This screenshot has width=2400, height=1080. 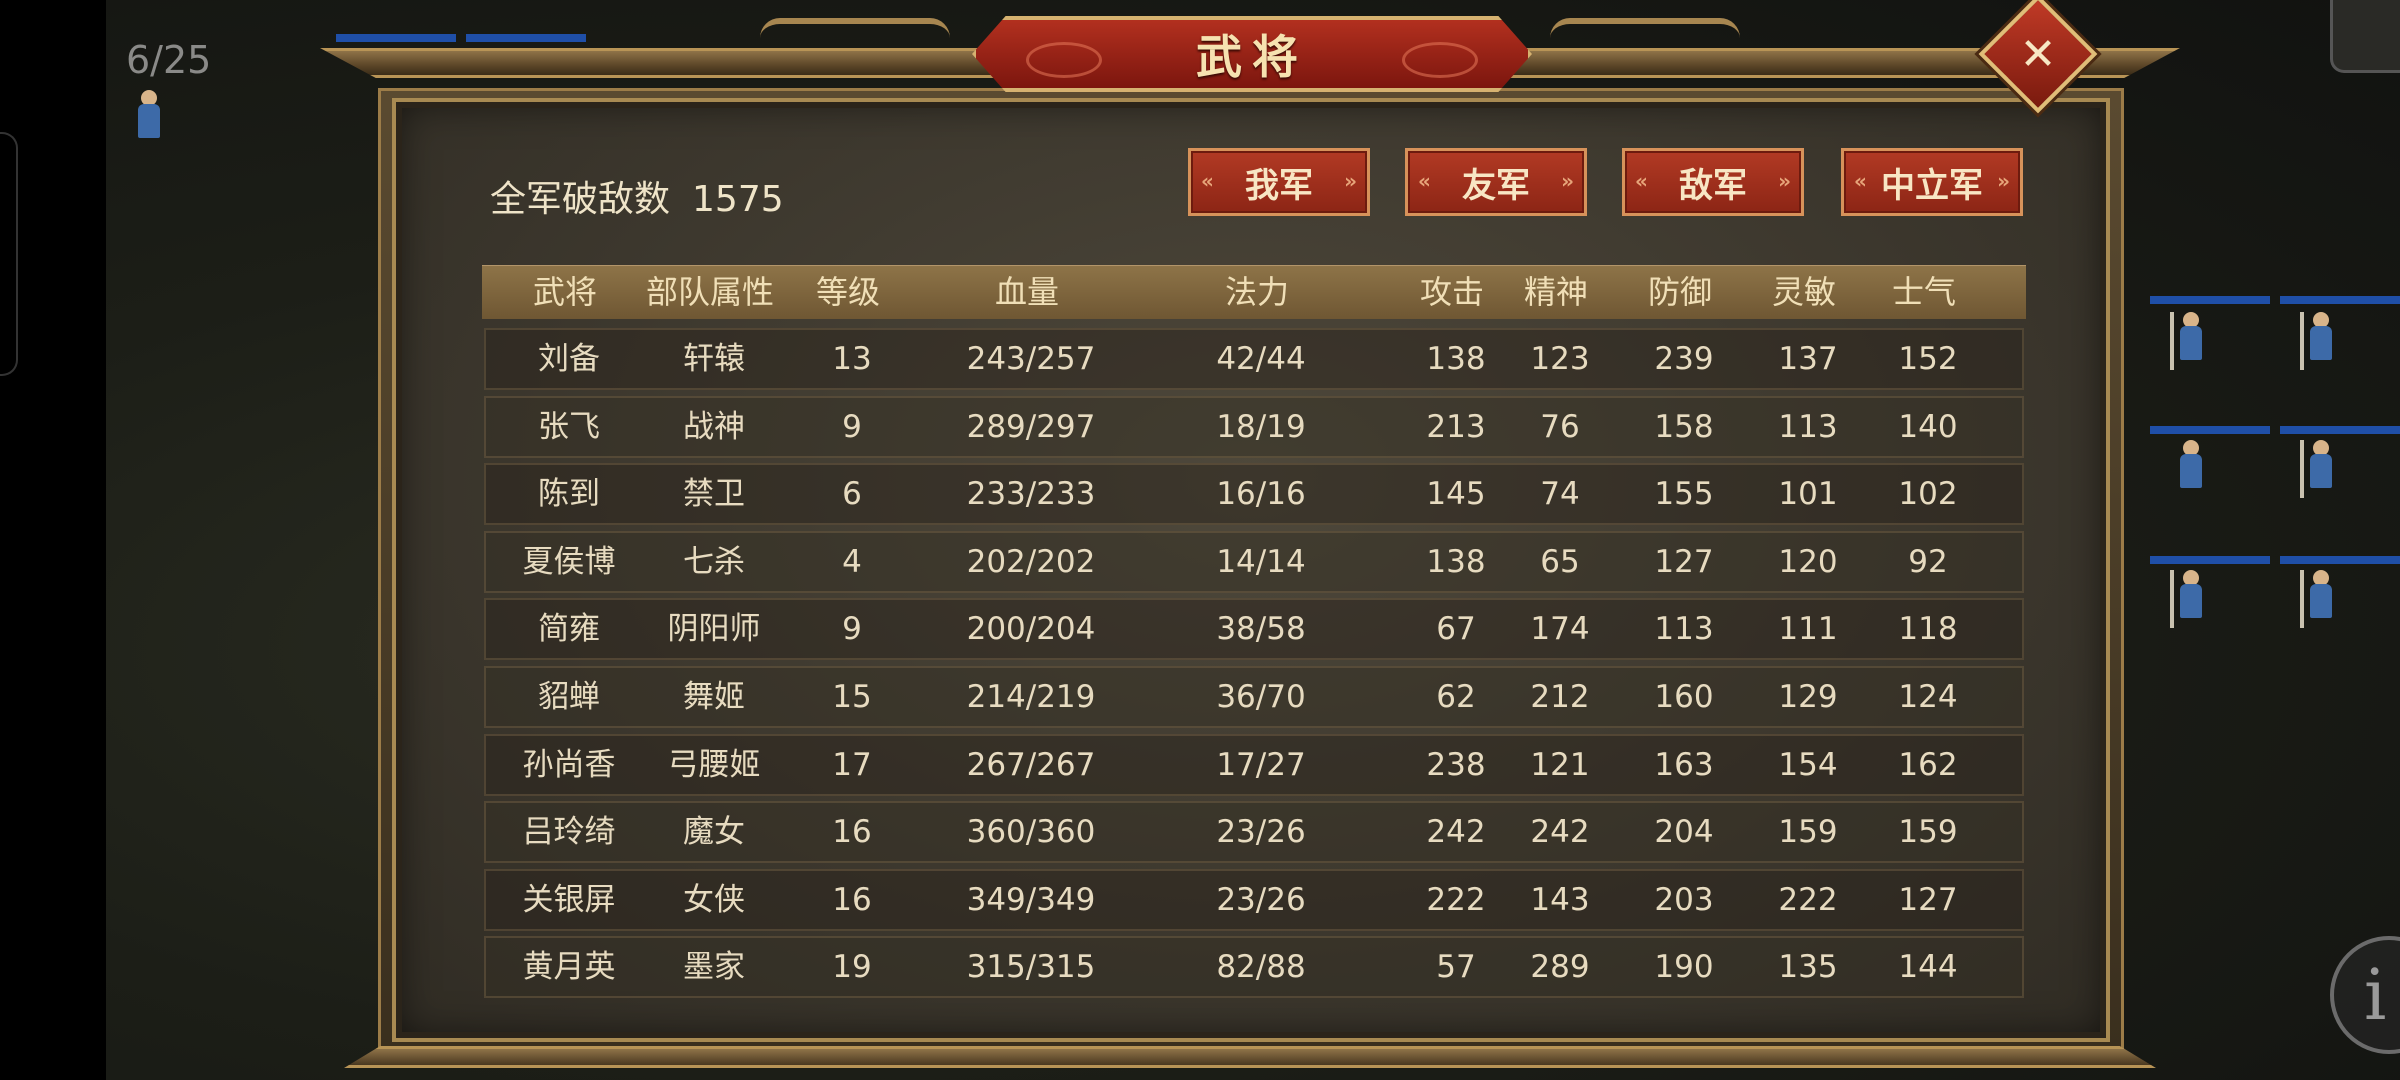 What do you see at coordinates (1808, 832) in the screenshot?
I see `agility-cell: 159` at bounding box center [1808, 832].